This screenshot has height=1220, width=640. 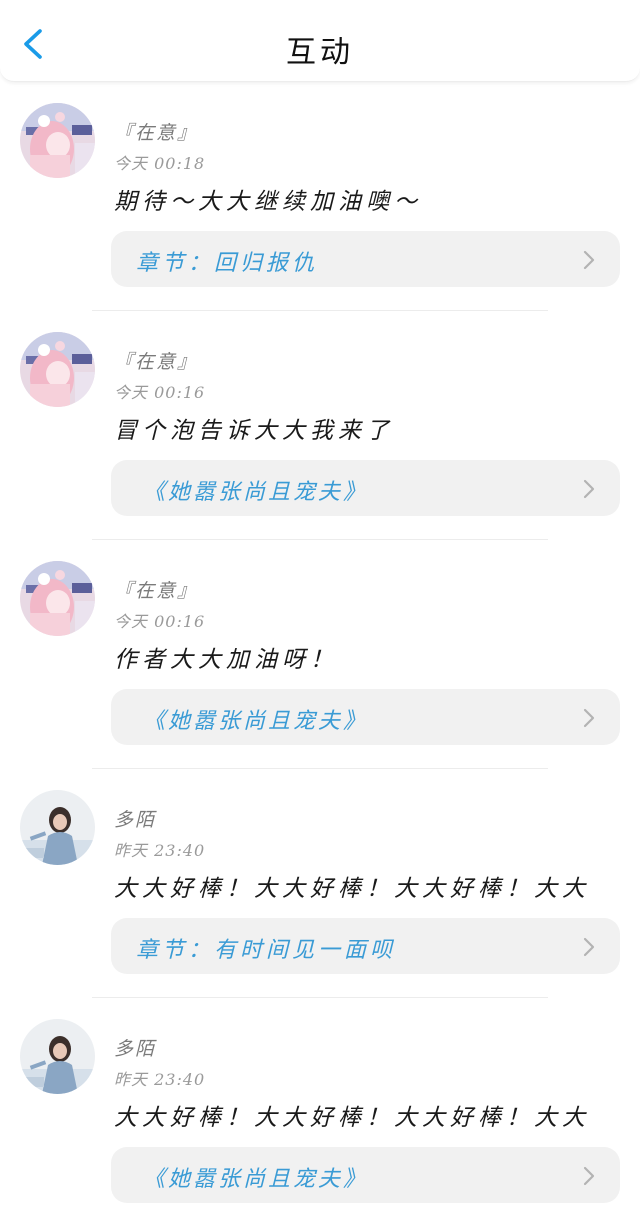 What do you see at coordinates (268, 202) in the screenshot?
I see `comment-text: 期待～大大继续加油噢～` at bounding box center [268, 202].